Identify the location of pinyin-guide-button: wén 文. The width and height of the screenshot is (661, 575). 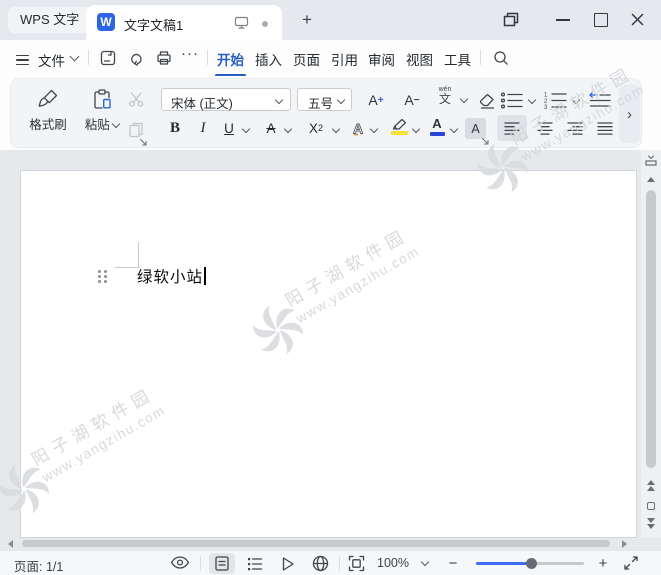
(445, 95).